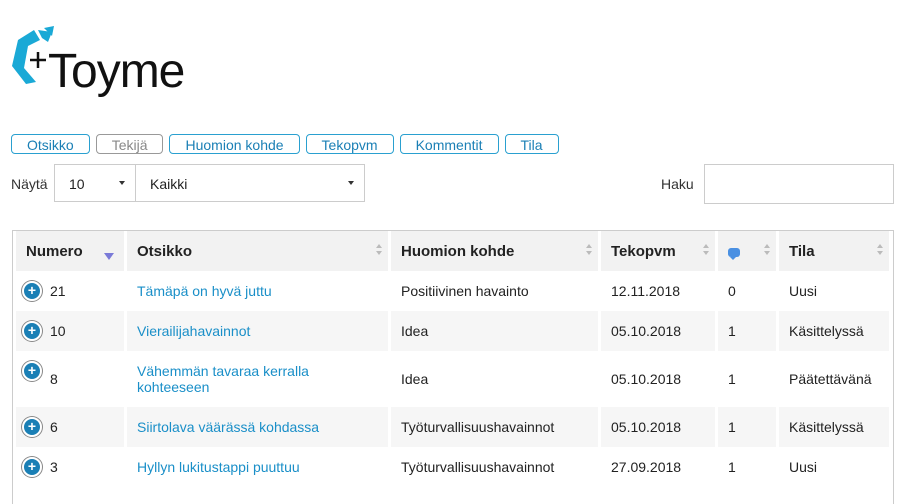  I want to click on header-numero: Numero, so click(70, 251).